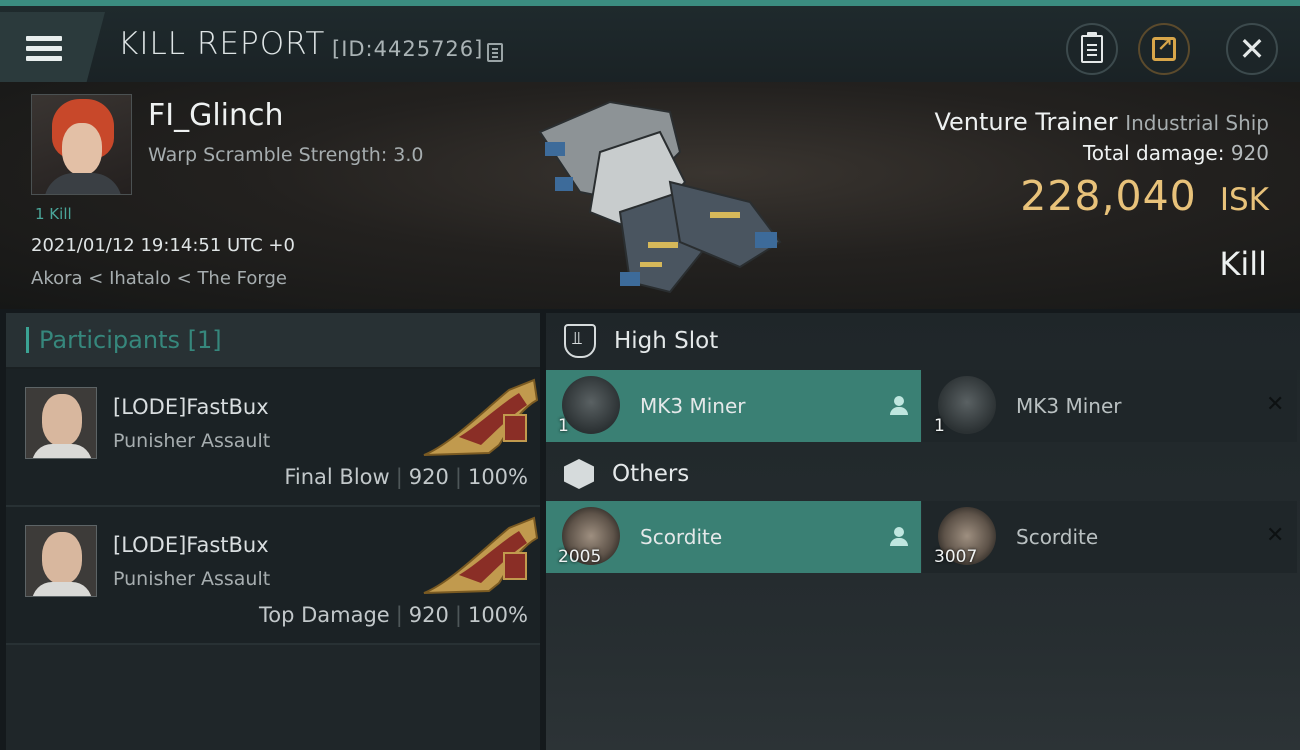 This screenshot has height=750, width=1300. What do you see at coordinates (580, 341) in the screenshot?
I see `high-slot-icon` at bounding box center [580, 341].